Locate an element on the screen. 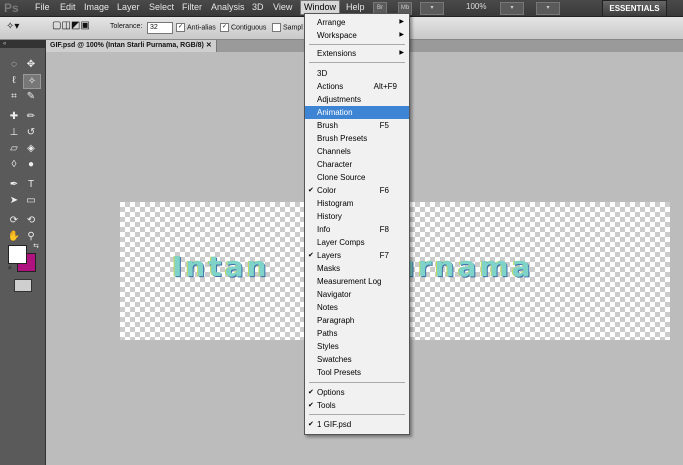 This screenshot has height=465, width=683. sample-all-layers-checkbox: Sampl is located at coordinates (287, 27).